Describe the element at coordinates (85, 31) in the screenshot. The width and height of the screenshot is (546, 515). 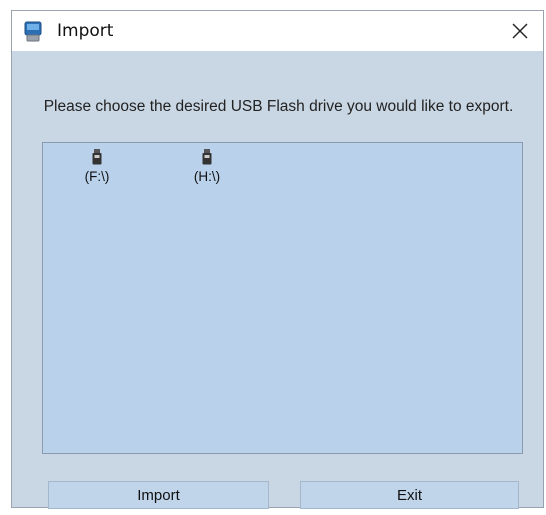
I see `window-title: Import` at that location.